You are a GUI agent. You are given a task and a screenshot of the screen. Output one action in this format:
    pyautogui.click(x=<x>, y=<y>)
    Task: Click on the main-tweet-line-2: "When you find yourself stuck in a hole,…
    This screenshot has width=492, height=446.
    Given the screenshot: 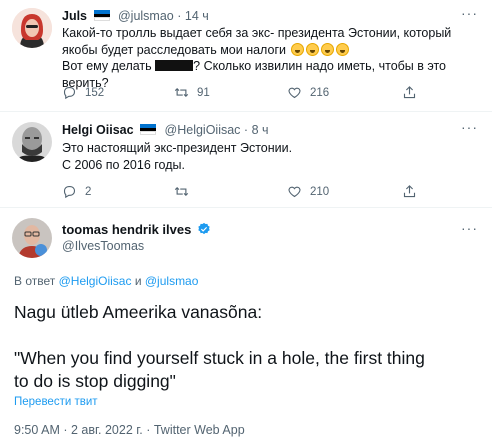 What is the action you would take?
    pyautogui.click(x=219, y=358)
    